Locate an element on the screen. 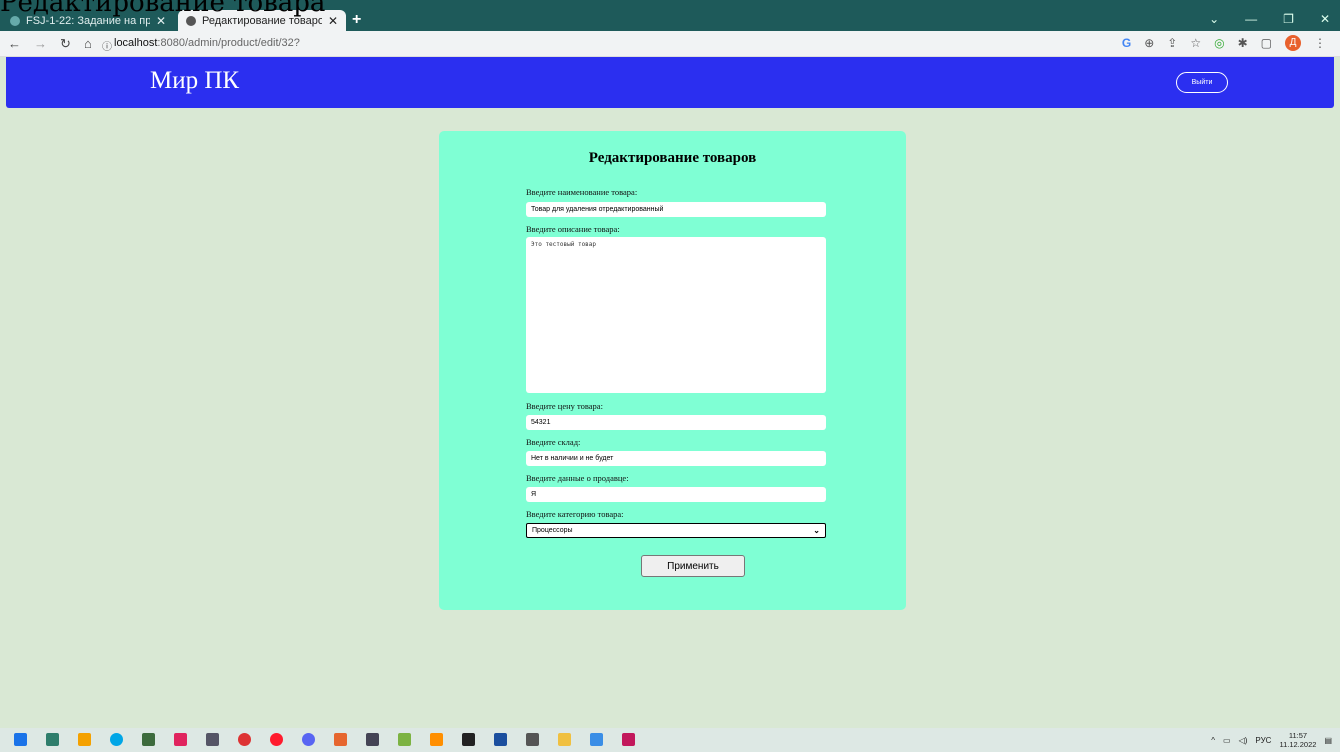 The height and width of the screenshot is (752, 1340). profile-avatar: Д is located at coordinates (1293, 43).